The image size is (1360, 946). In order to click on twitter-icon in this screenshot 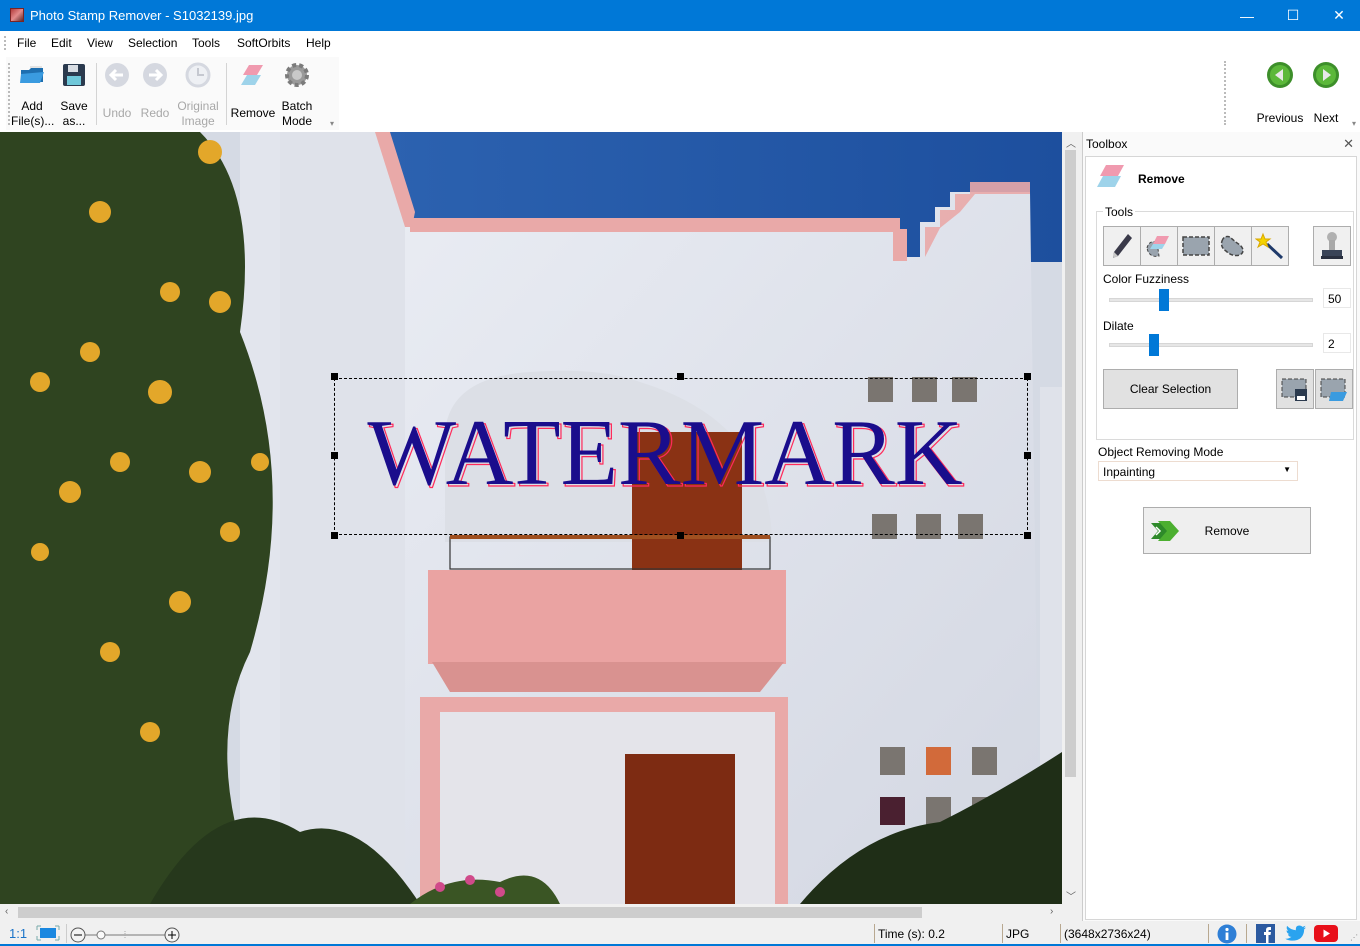, I will do `click(1296, 934)`.